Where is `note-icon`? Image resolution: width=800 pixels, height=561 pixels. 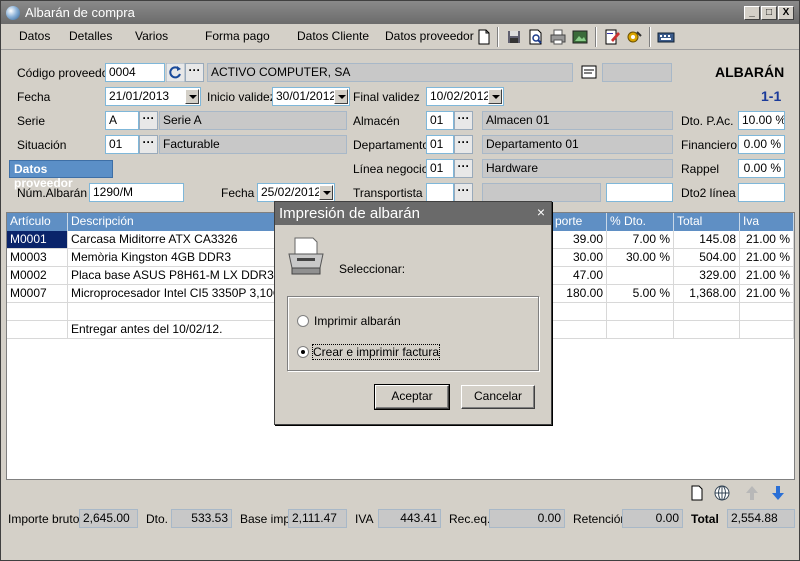 note-icon is located at coordinates (589, 72).